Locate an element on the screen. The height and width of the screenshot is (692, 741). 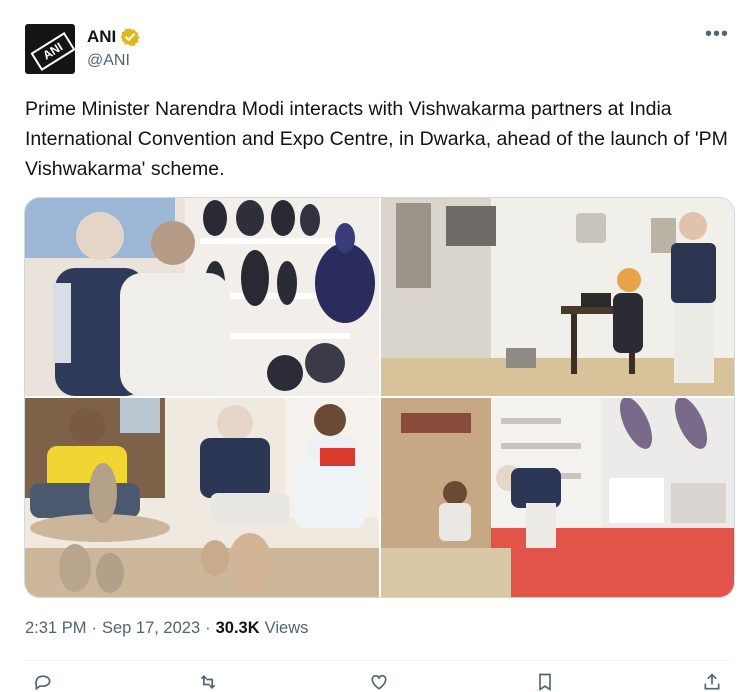
views-label: Views is located at coordinates (286, 628).